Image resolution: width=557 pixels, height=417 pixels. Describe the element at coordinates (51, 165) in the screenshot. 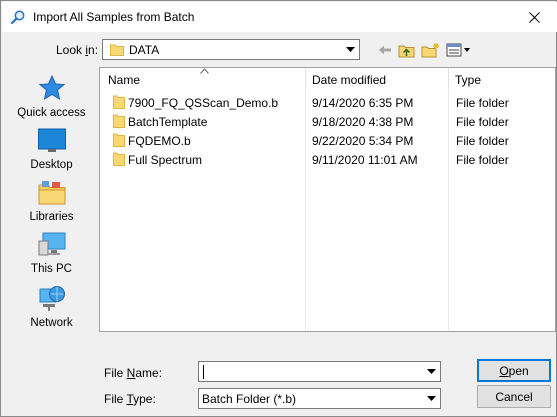

I see `place-label: Desktop` at that location.